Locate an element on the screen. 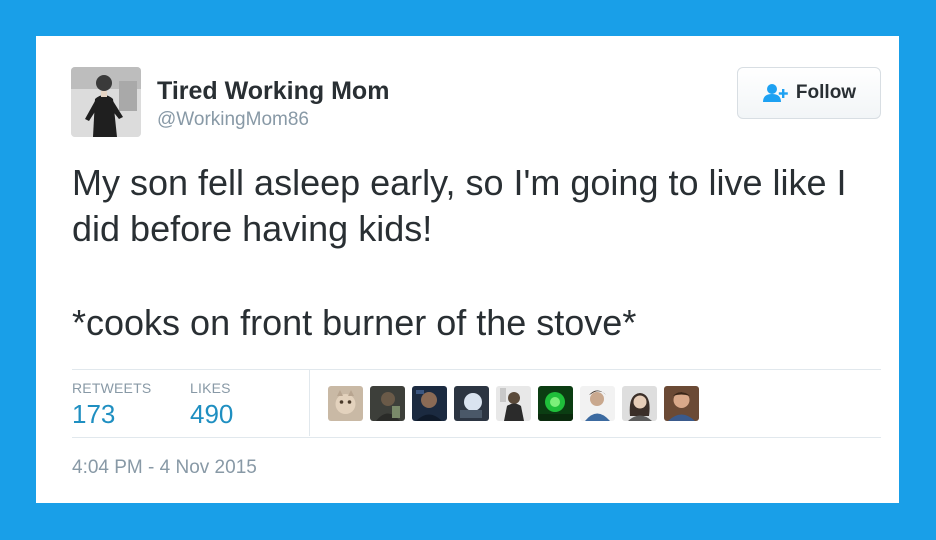  stats-separator is located at coordinates (309, 403).